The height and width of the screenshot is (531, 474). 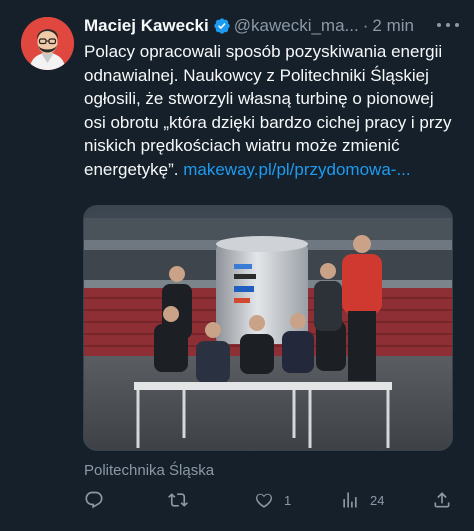 I want to click on share-icon, so click(x=442, y=500).